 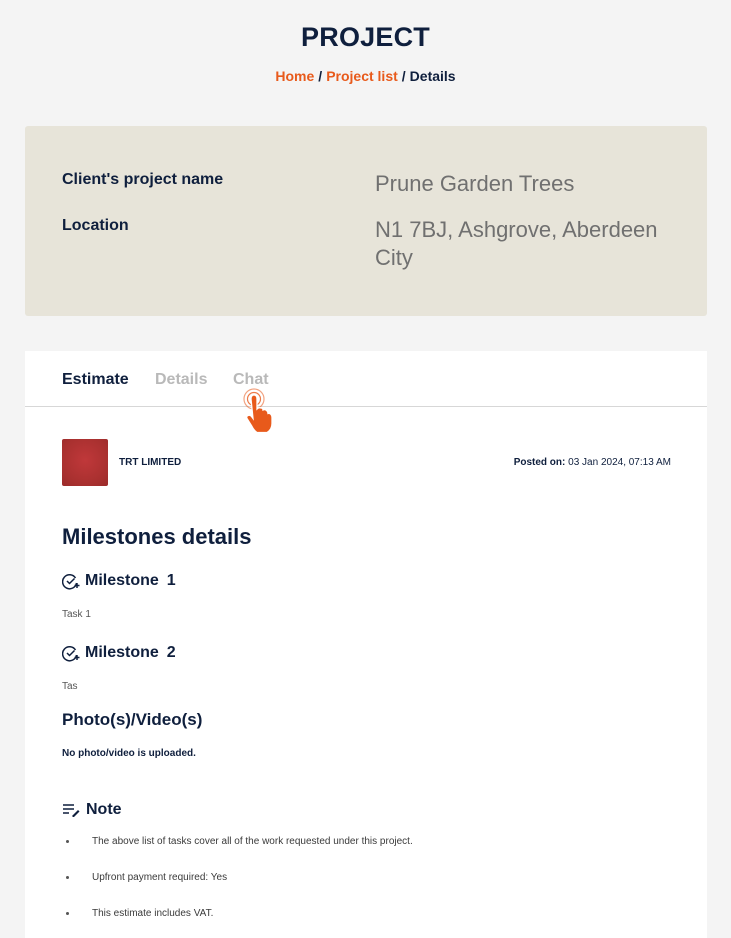 What do you see at coordinates (143, 179) in the screenshot?
I see `project-name-label: Client's project name` at bounding box center [143, 179].